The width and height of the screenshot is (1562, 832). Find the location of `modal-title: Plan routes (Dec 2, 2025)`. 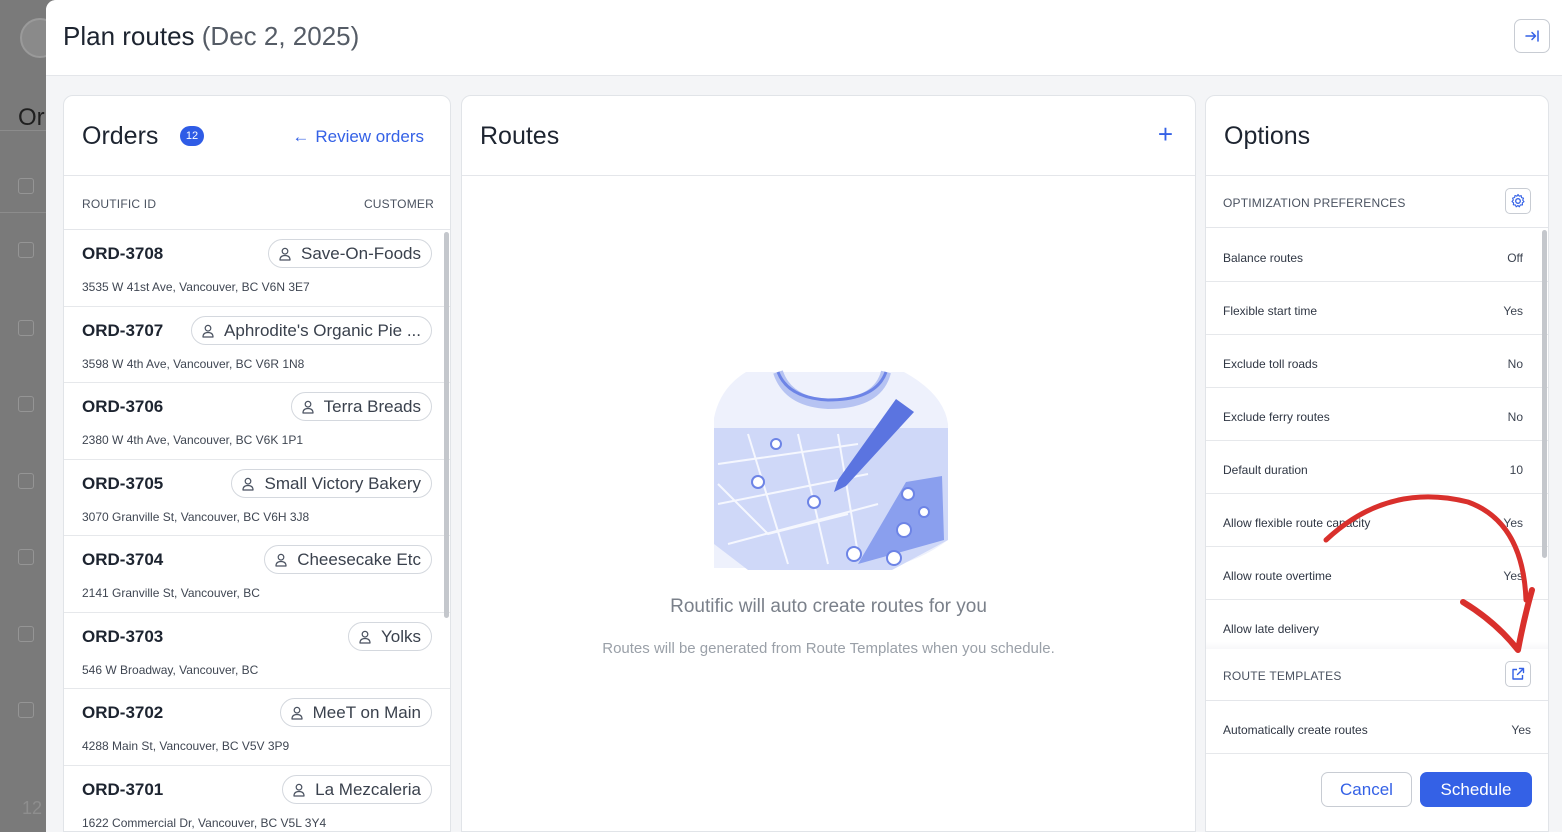

modal-title: Plan routes (Dec 2, 2025) is located at coordinates (211, 36).